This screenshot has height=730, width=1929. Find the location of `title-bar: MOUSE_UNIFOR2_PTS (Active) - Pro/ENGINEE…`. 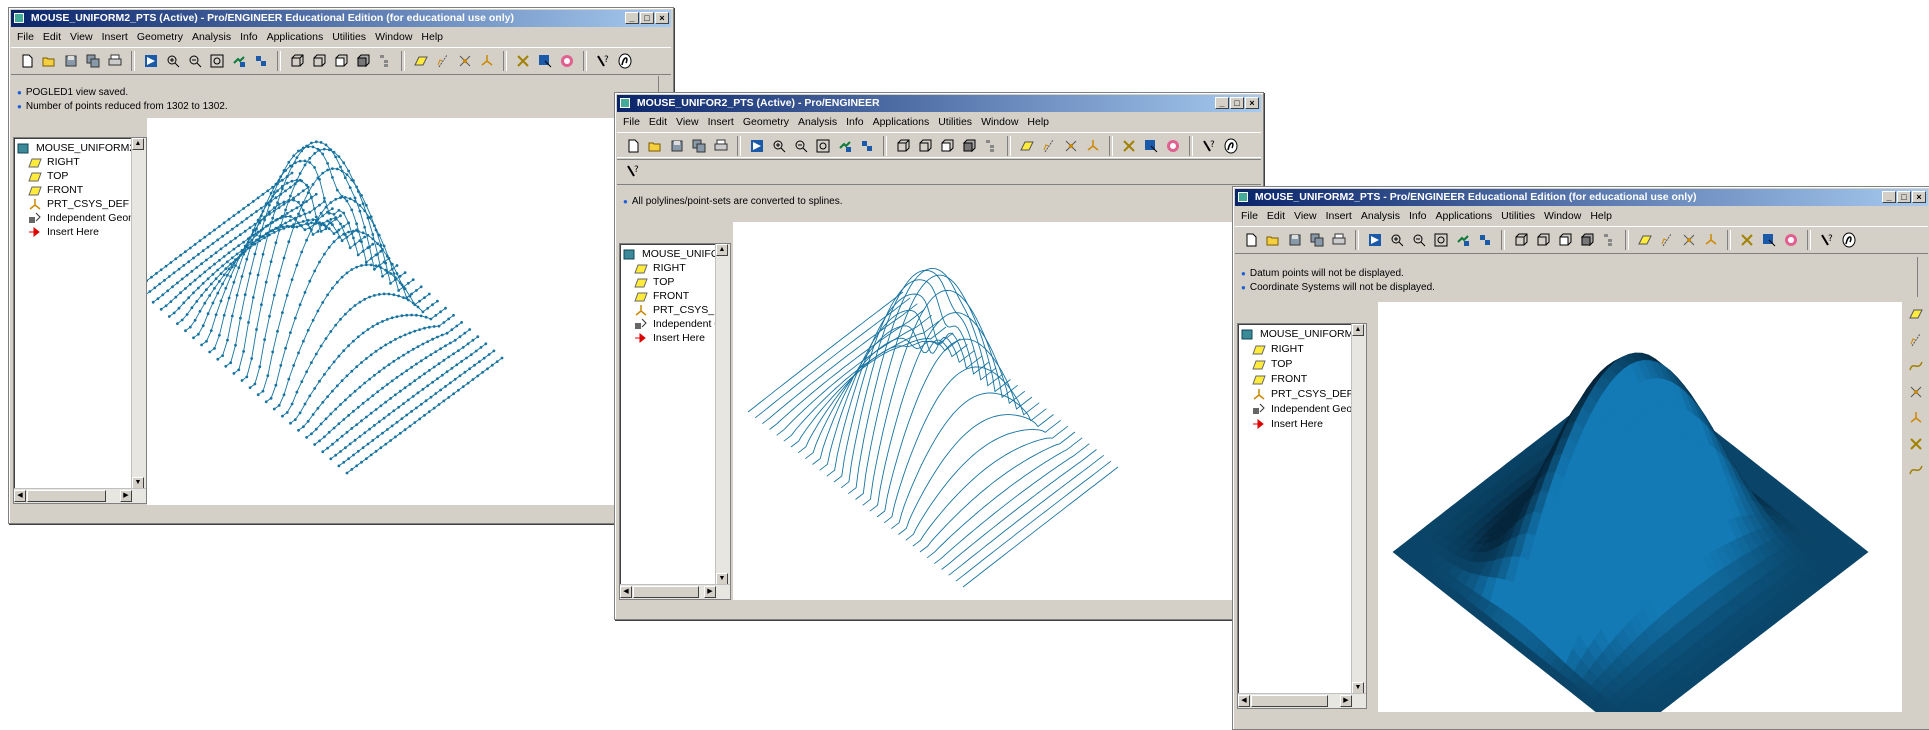

title-bar: MOUSE_UNIFOR2_PTS (Active) - Pro/ENGINEE… is located at coordinates (939, 103).